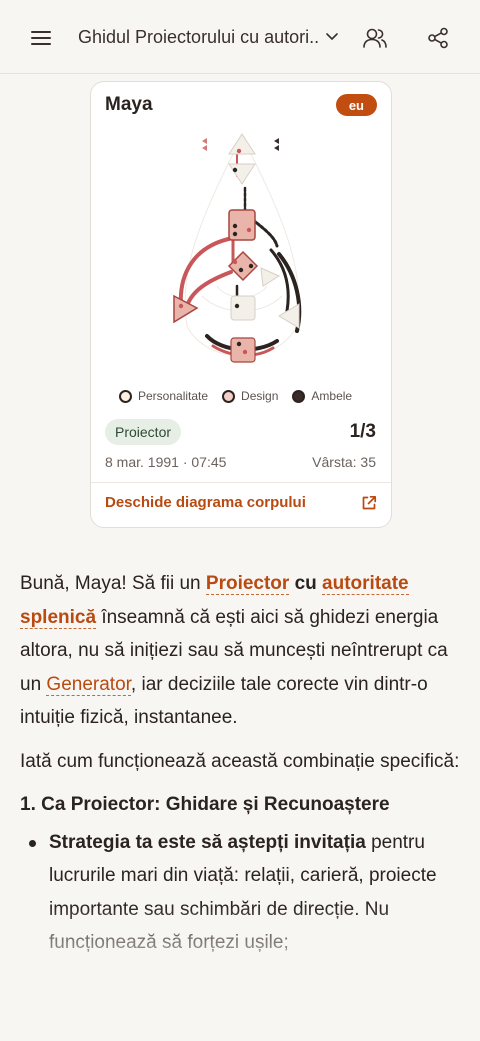 The image size is (480, 1041). I want to click on chart-legend: Personalitate Design Ambele, so click(242, 396).